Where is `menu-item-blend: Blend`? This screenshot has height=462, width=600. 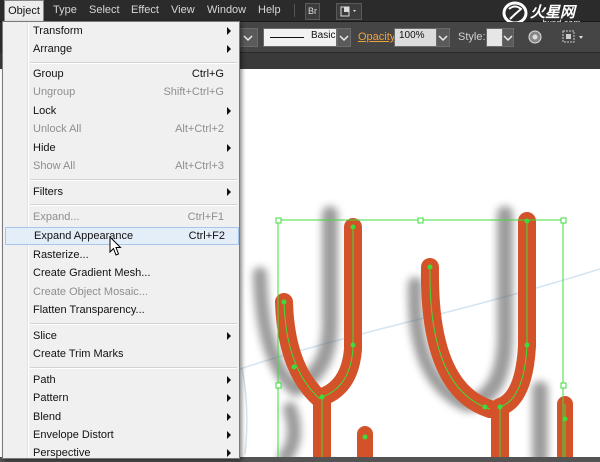 menu-item-blend: Blend is located at coordinates (121, 417).